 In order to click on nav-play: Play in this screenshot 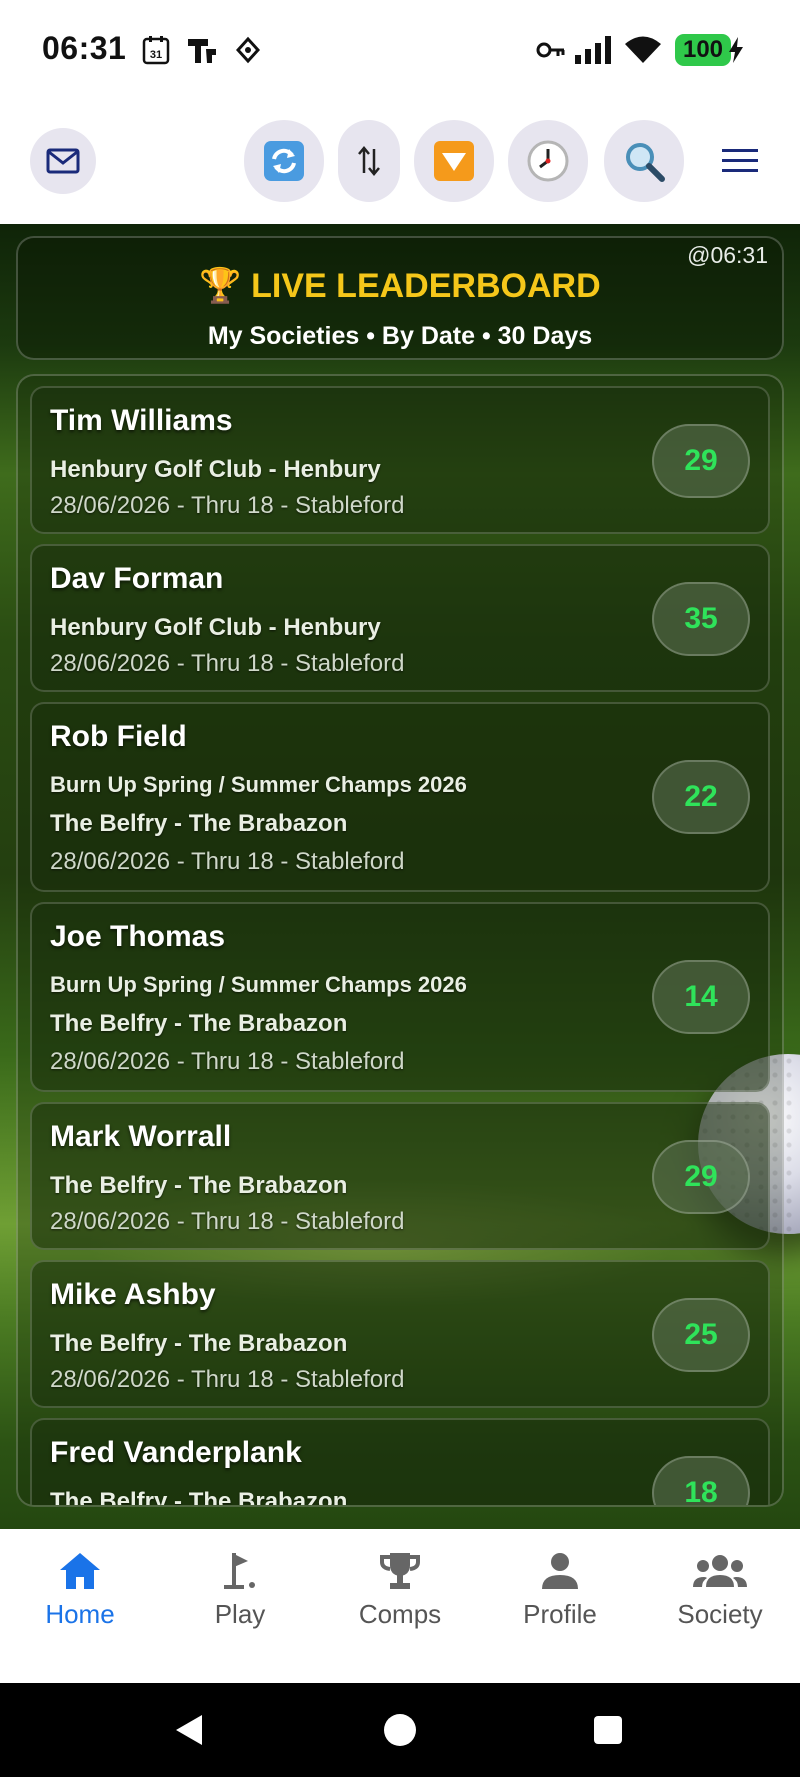, I will do `click(240, 1606)`.